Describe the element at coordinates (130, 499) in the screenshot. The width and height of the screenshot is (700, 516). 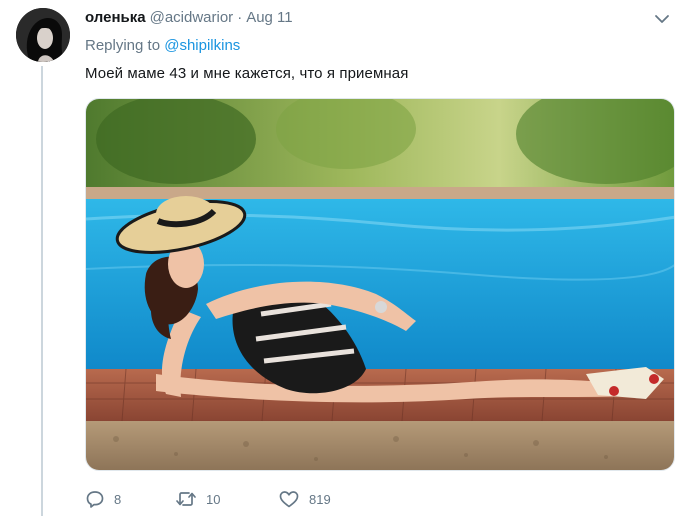
I see `reply-button: 8` at that location.